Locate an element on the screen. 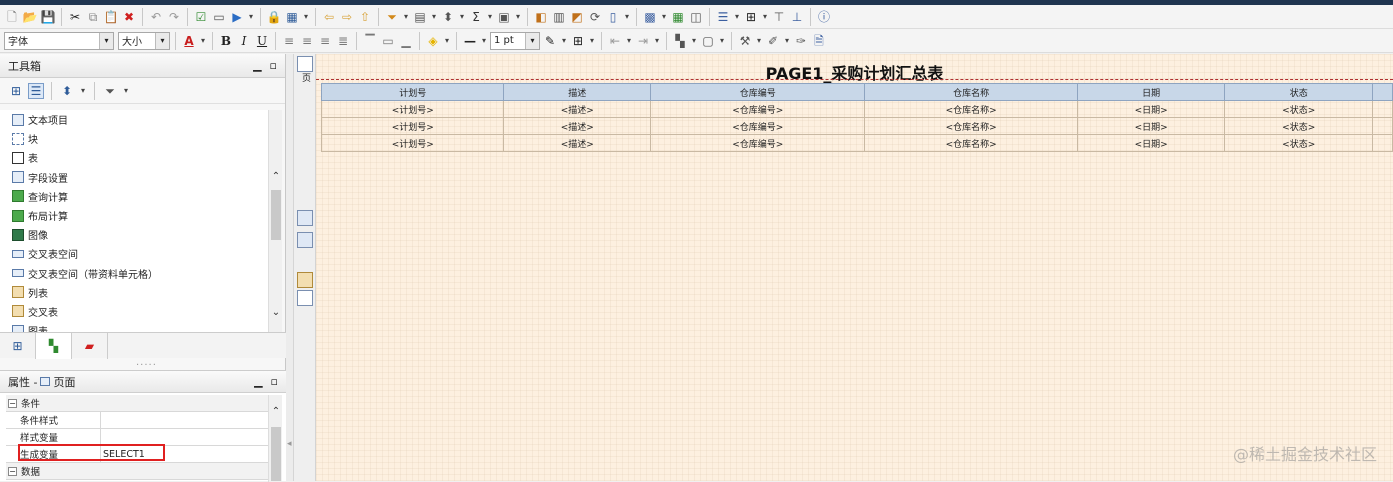  list-item: 列表 is located at coordinates (134, 292).